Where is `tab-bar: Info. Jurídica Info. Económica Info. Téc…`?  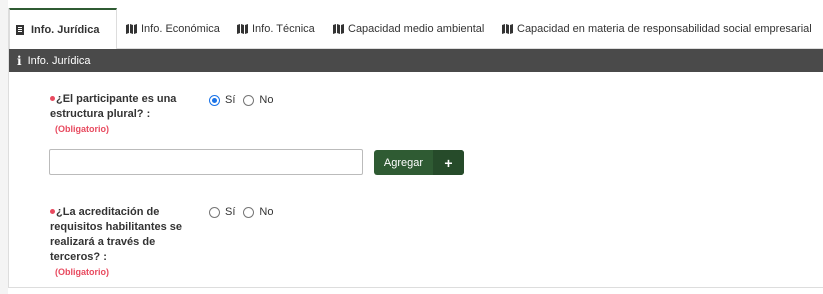 tab-bar: Info. Jurídica Info. Económica Info. Téc… is located at coordinates (416, 29).